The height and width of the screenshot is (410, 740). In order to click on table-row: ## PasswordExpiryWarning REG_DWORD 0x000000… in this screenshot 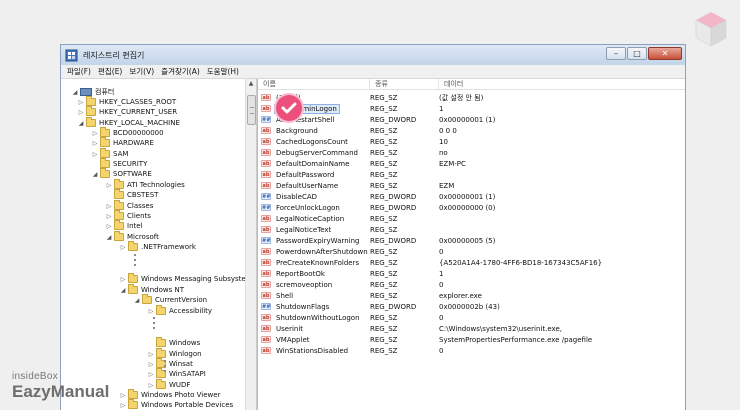, I will do `click(468, 240)`.